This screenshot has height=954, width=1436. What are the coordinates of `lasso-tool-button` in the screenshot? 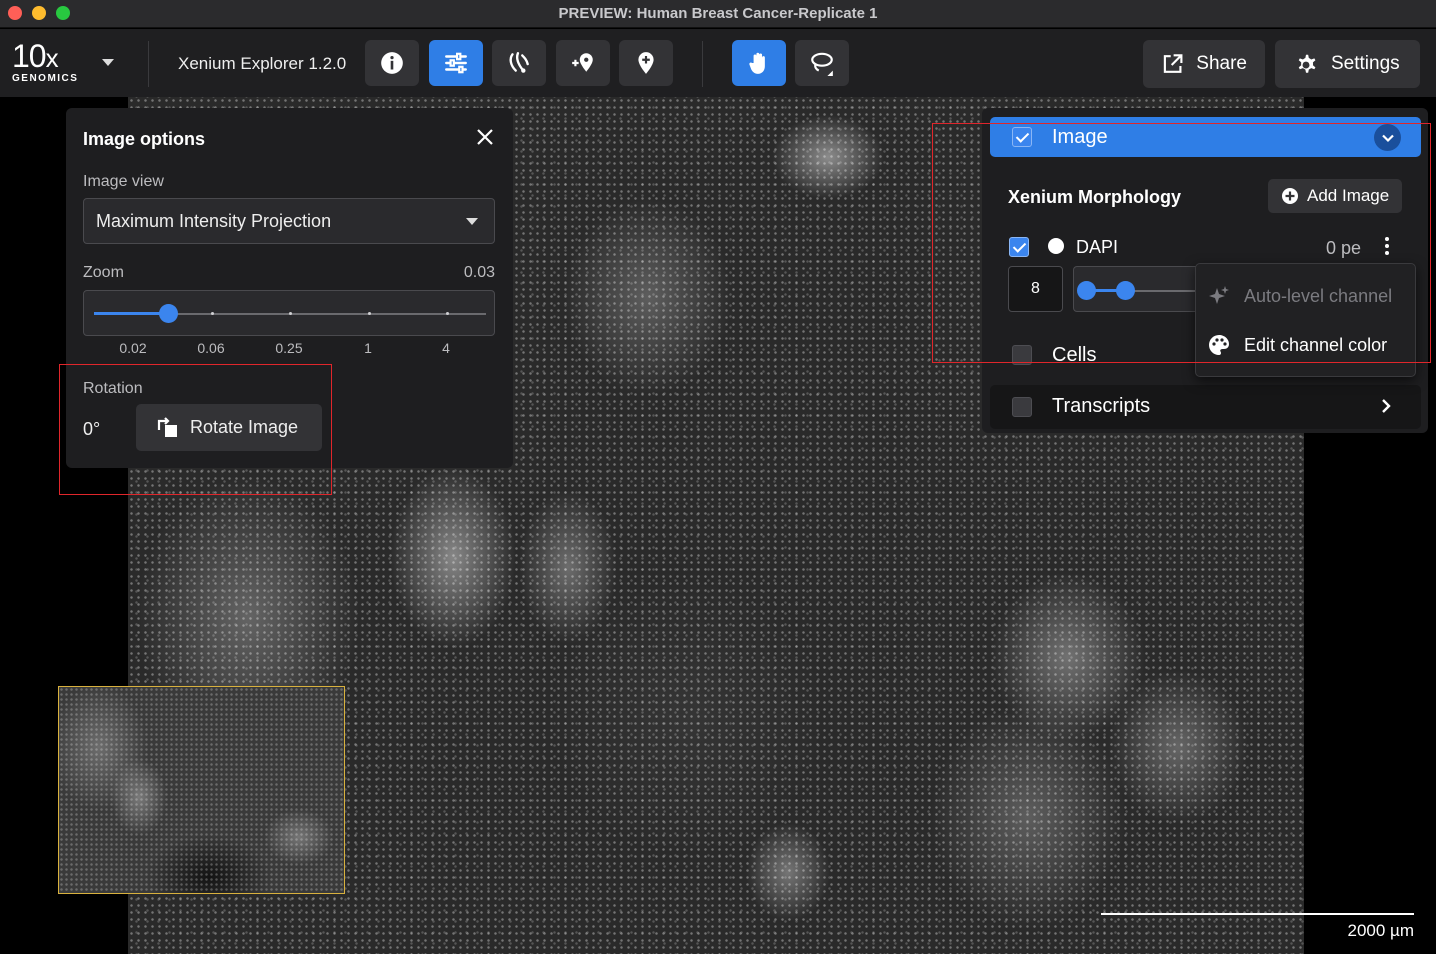 It's located at (822, 63).